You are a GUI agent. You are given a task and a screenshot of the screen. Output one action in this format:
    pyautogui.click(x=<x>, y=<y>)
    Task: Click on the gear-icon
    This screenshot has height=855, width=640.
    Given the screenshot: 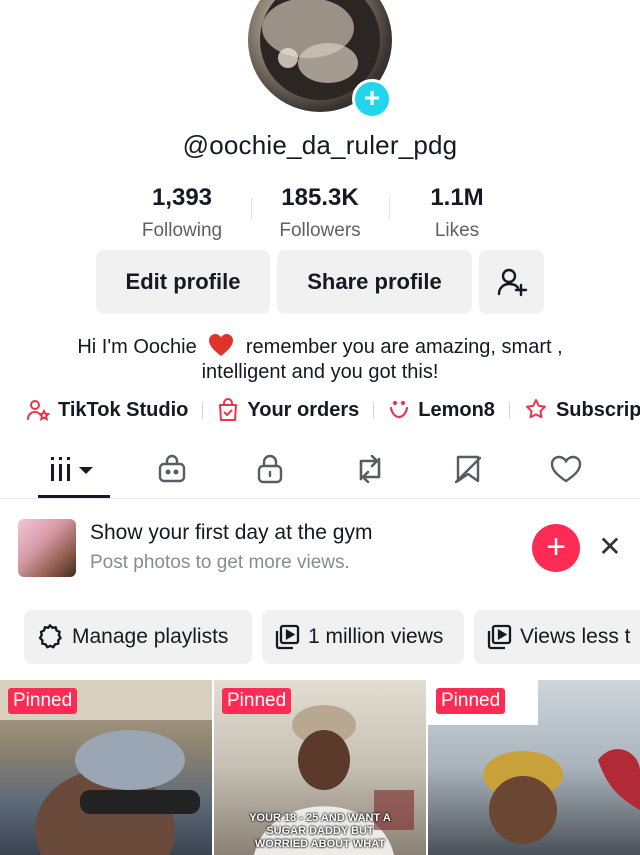 What is the action you would take?
    pyautogui.click(x=50, y=636)
    